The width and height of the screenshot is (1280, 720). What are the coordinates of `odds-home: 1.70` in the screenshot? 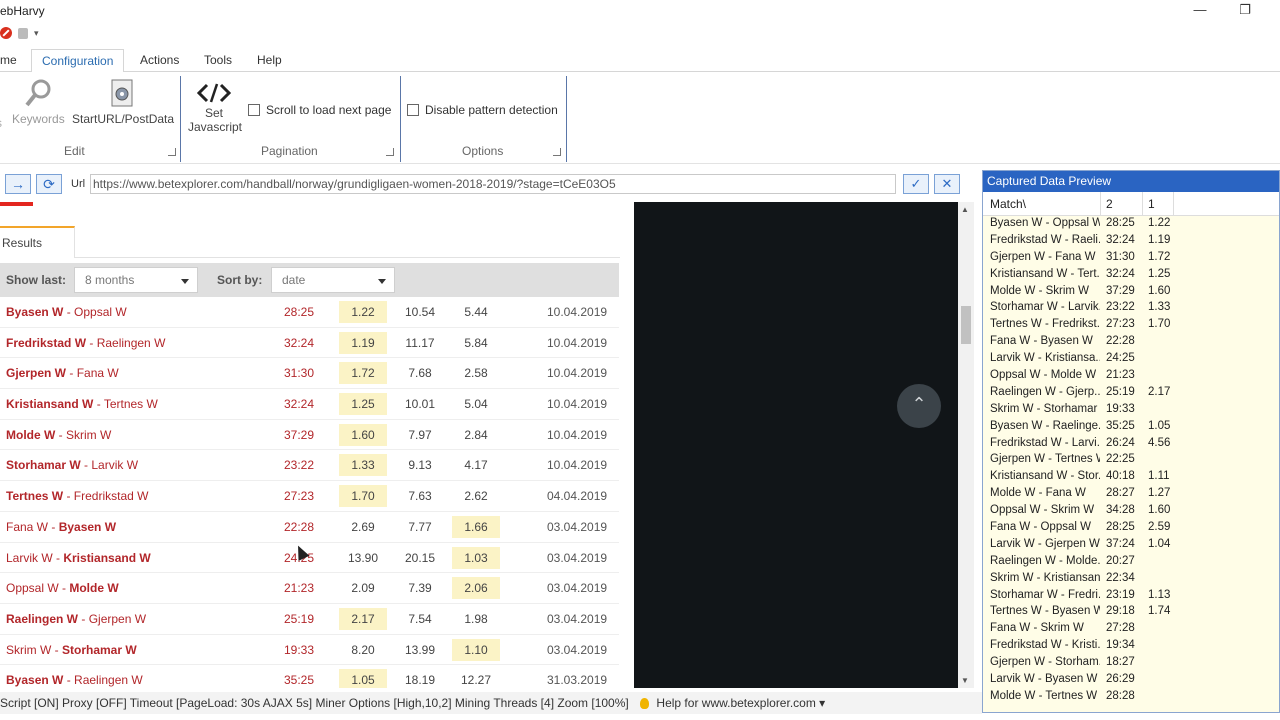 It's located at (363, 496).